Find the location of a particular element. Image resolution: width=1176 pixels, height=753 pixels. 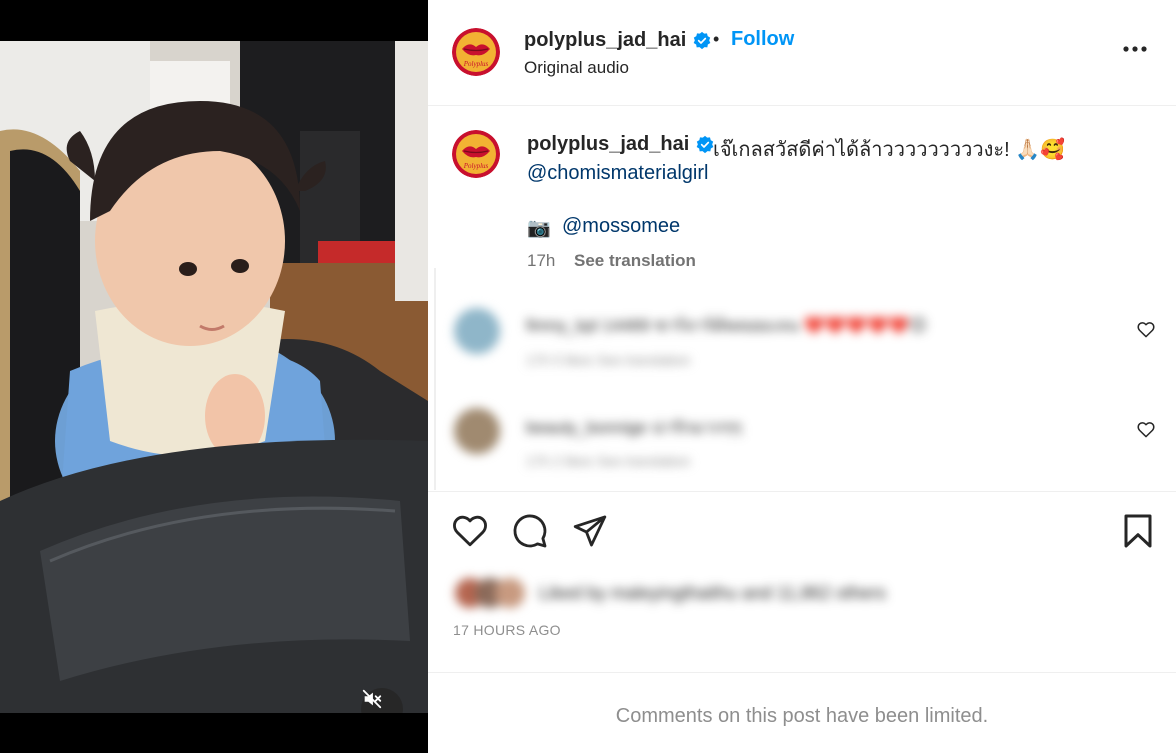

post-age: 17 HOURS AGO is located at coordinates (507, 630).